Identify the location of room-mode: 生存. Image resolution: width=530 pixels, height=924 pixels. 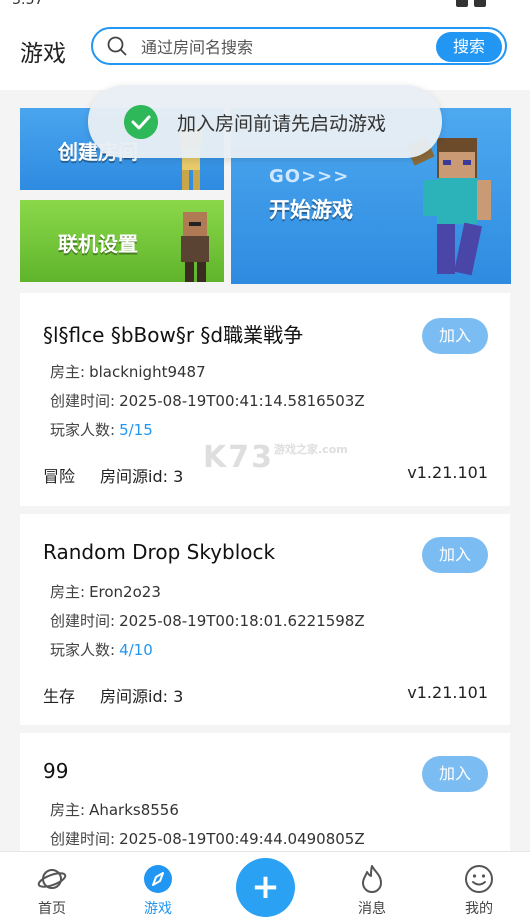
(59, 696).